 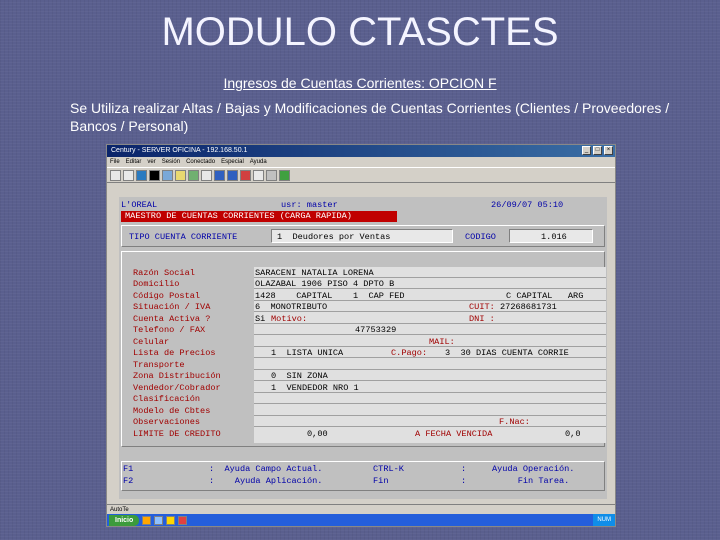 I want to click on zona-value: 0 SIN ZONA, so click(x=299, y=376).